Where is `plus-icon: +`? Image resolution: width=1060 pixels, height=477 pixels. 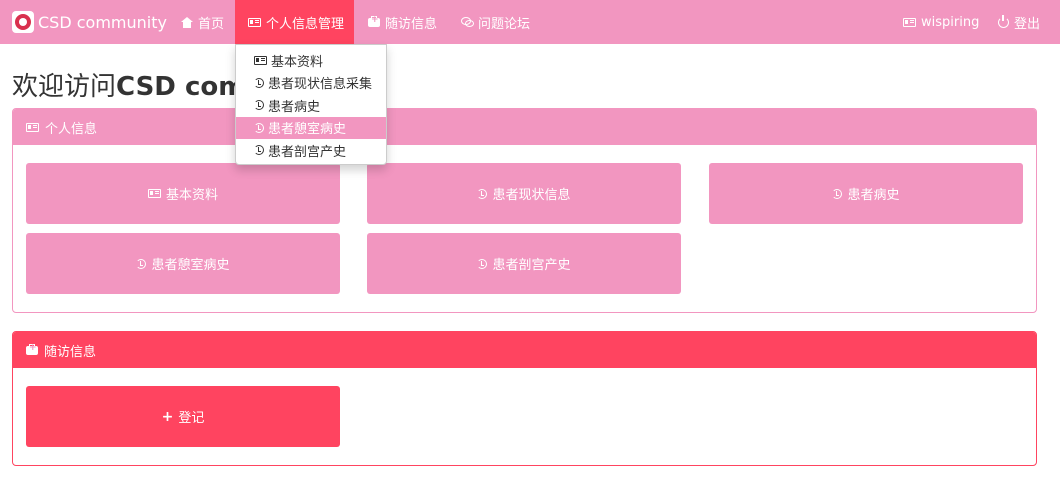 plus-icon: + is located at coordinates (167, 416).